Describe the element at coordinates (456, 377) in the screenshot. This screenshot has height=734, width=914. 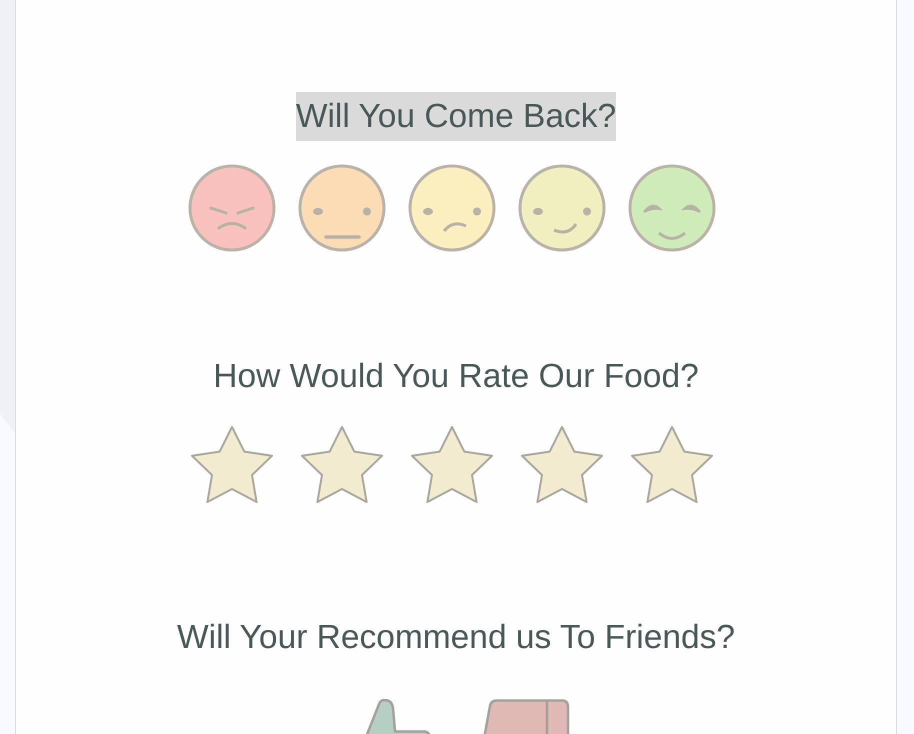
I see `question-title: How Would You Rate Our Food?` at that location.